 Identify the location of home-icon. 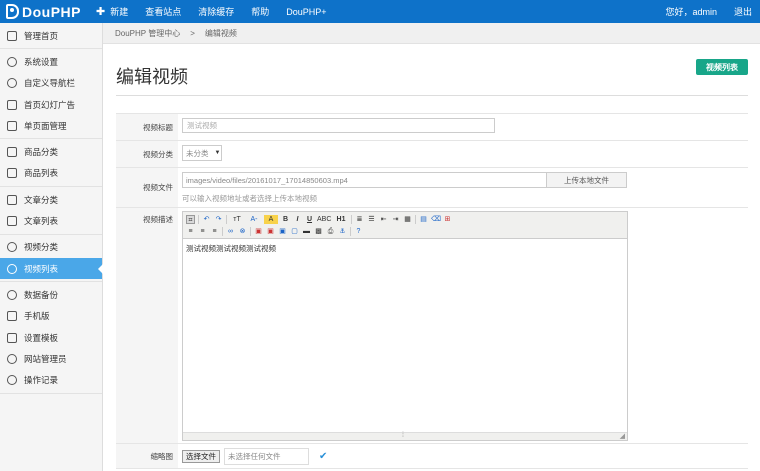
(12, 35).